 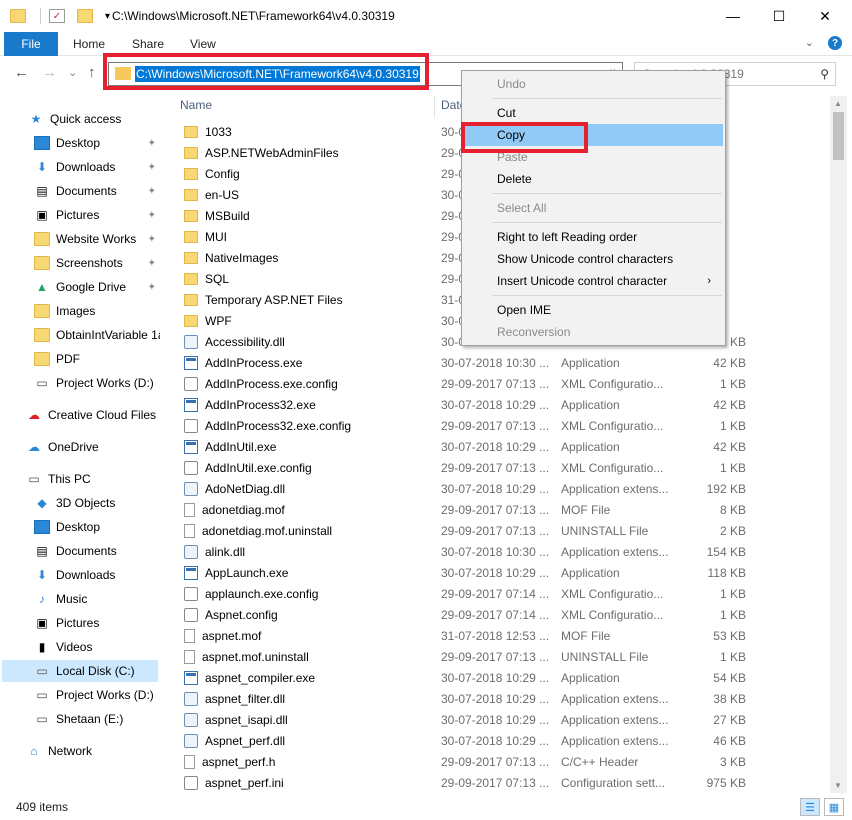 I want to click on scrollbar-thumb, so click(x=838, y=136).